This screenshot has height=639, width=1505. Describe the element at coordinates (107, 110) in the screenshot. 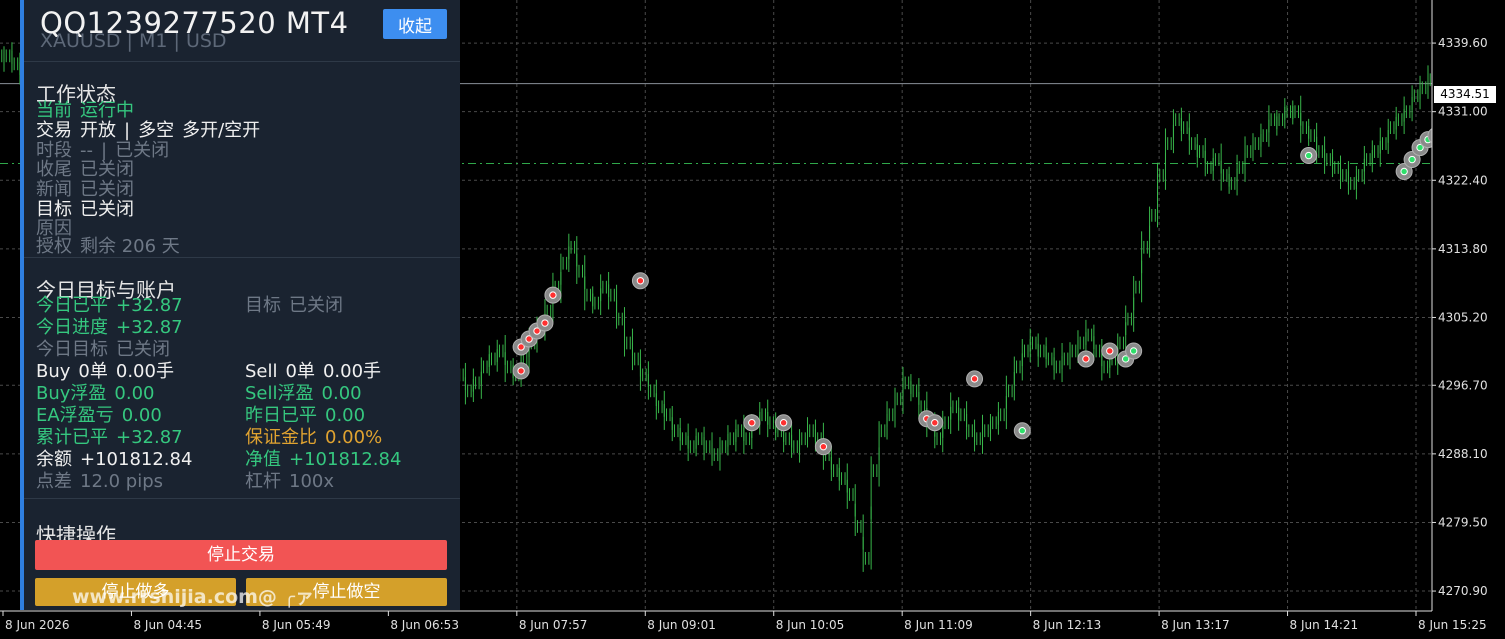

I see `status-current-value: 运行中` at that location.